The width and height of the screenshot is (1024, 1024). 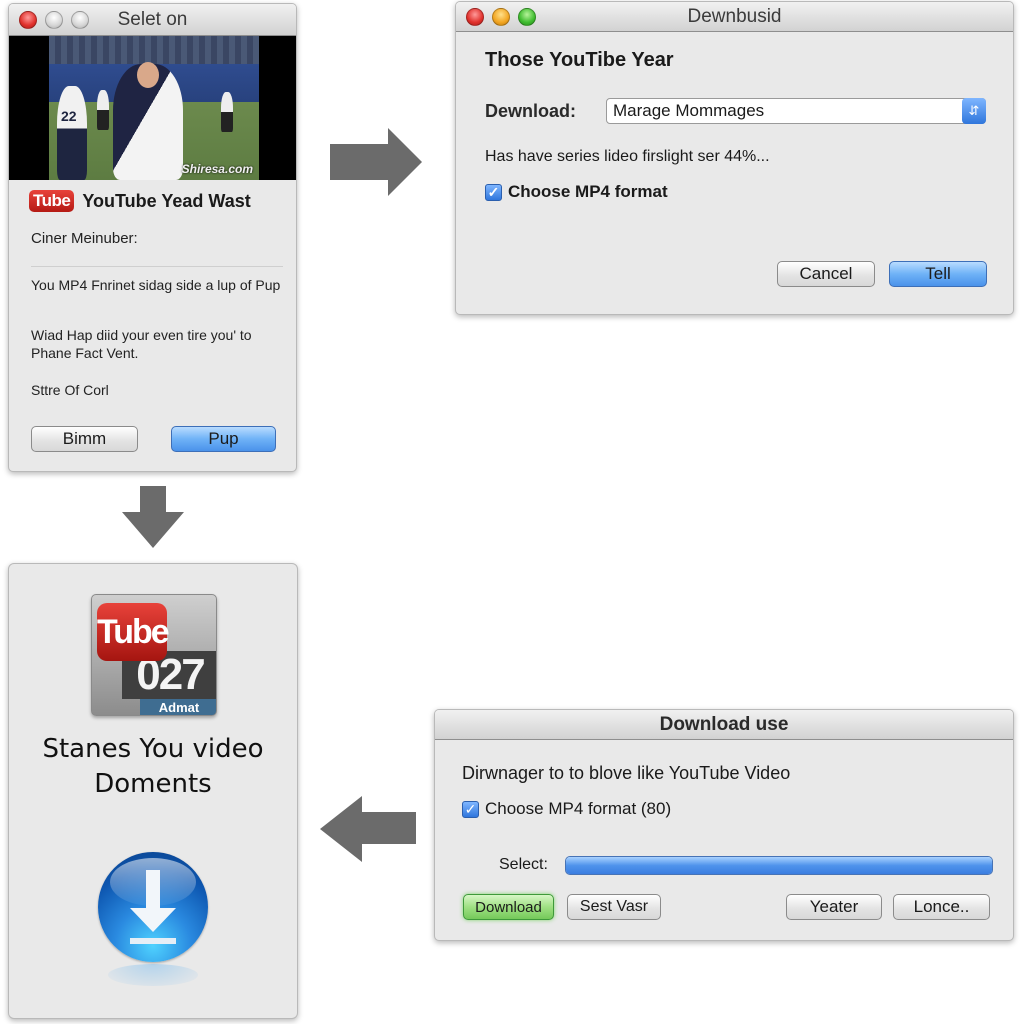 What do you see at coordinates (153, 975) in the screenshot?
I see `icon-reflection` at bounding box center [153, 975].